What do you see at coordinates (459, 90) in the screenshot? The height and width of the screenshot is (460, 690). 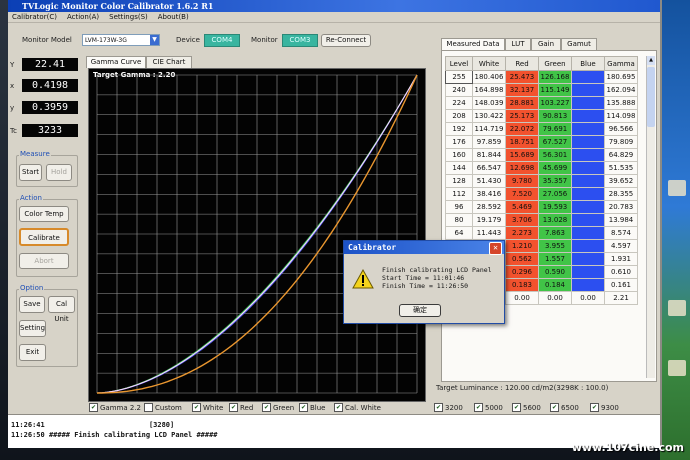 I see `table-cell: 240` at bounding box center [459, 90].